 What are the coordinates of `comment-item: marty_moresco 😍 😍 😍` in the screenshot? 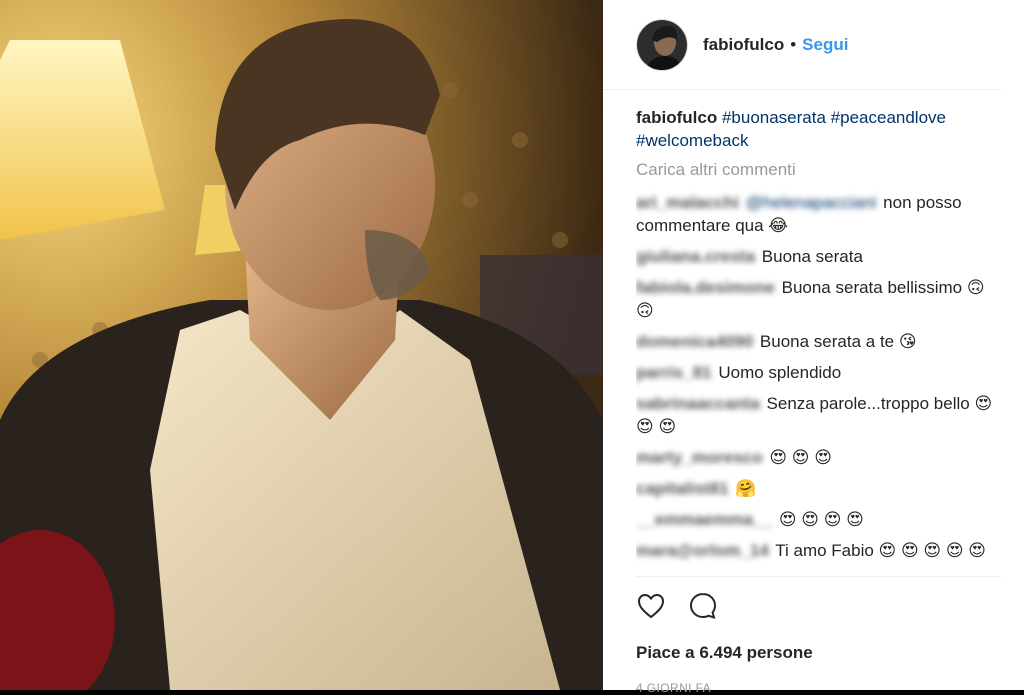 It's located at (818, 457).